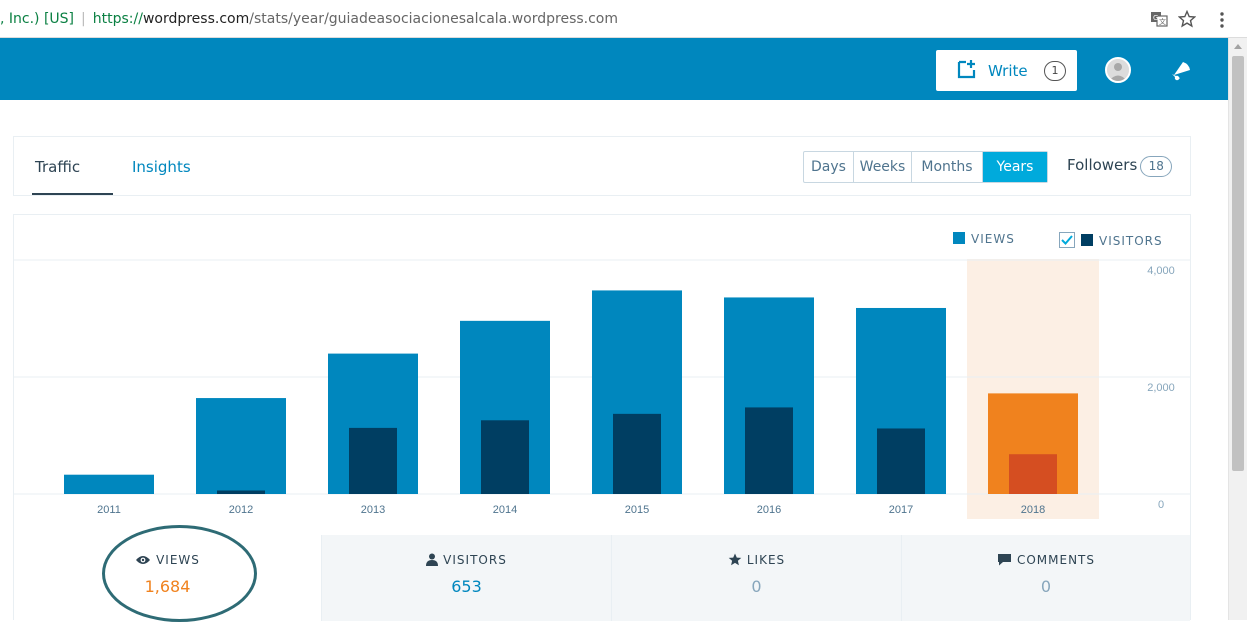 Image resolution: width=1247 pixels, height=622 pixels. What do you see at coordinates (466, 586) in the screenshot?
I see `stat-visitors-value: 653` at bounding box center [466, 586].